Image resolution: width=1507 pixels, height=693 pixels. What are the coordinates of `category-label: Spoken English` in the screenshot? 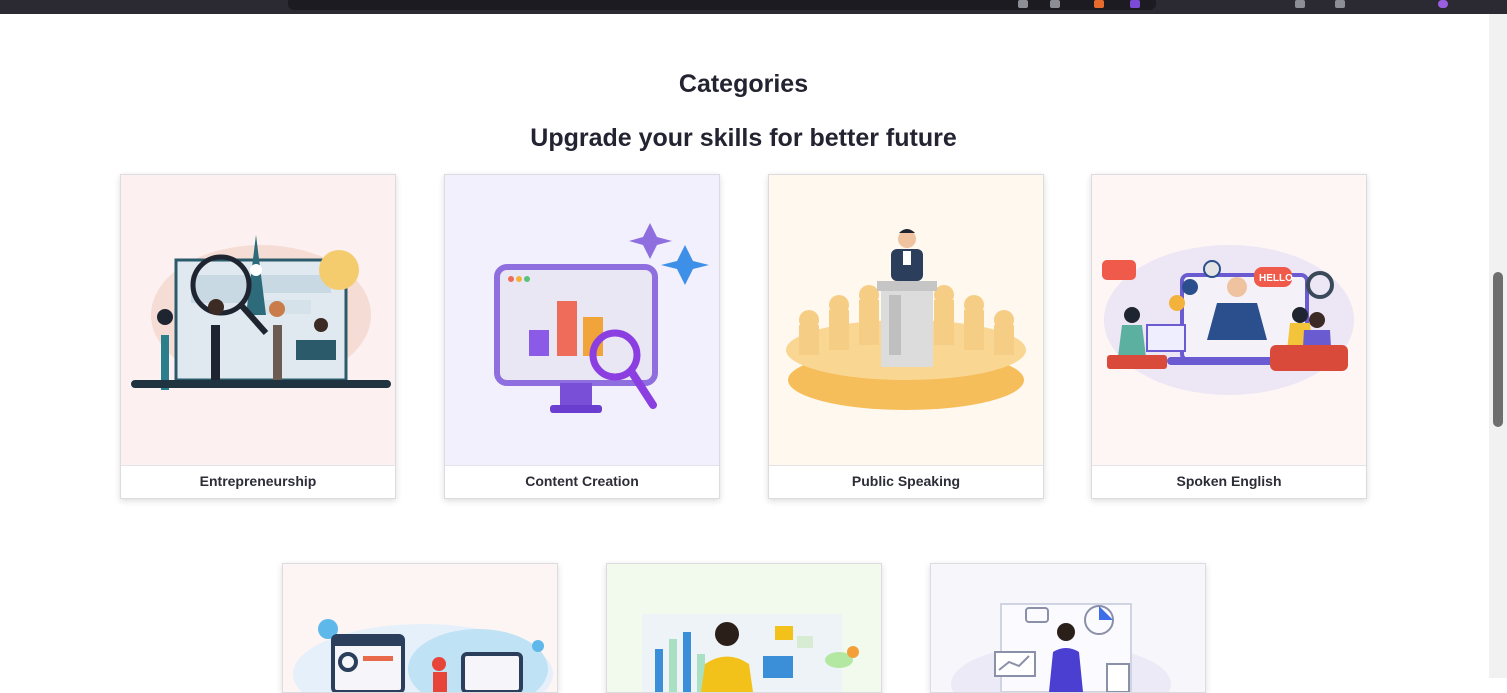 It's located at (1229, 481).